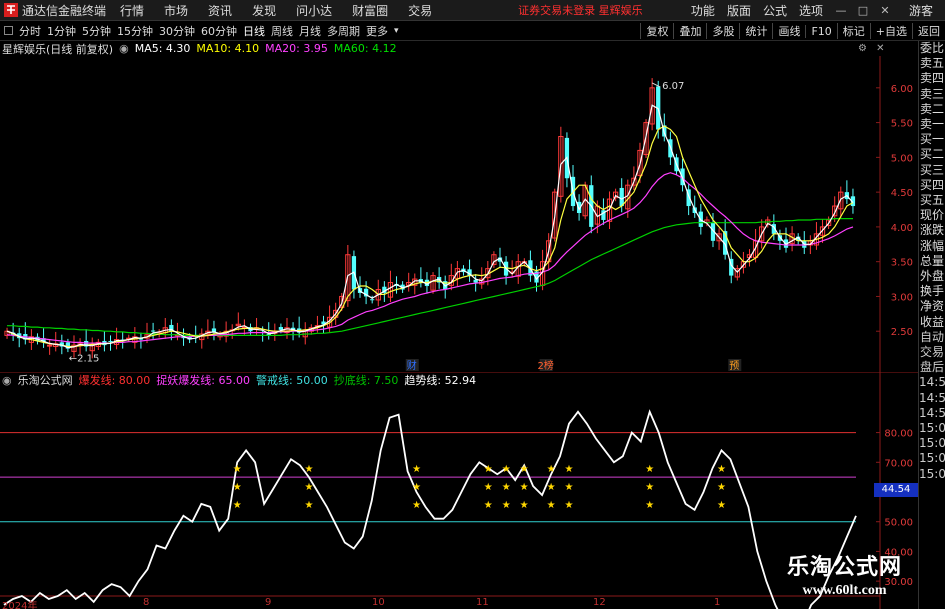 This screenshot has height=609, width=945. Describe the element at coordinates (885, 10) in the screenshot. I see `close-icon: ✕` at that location.